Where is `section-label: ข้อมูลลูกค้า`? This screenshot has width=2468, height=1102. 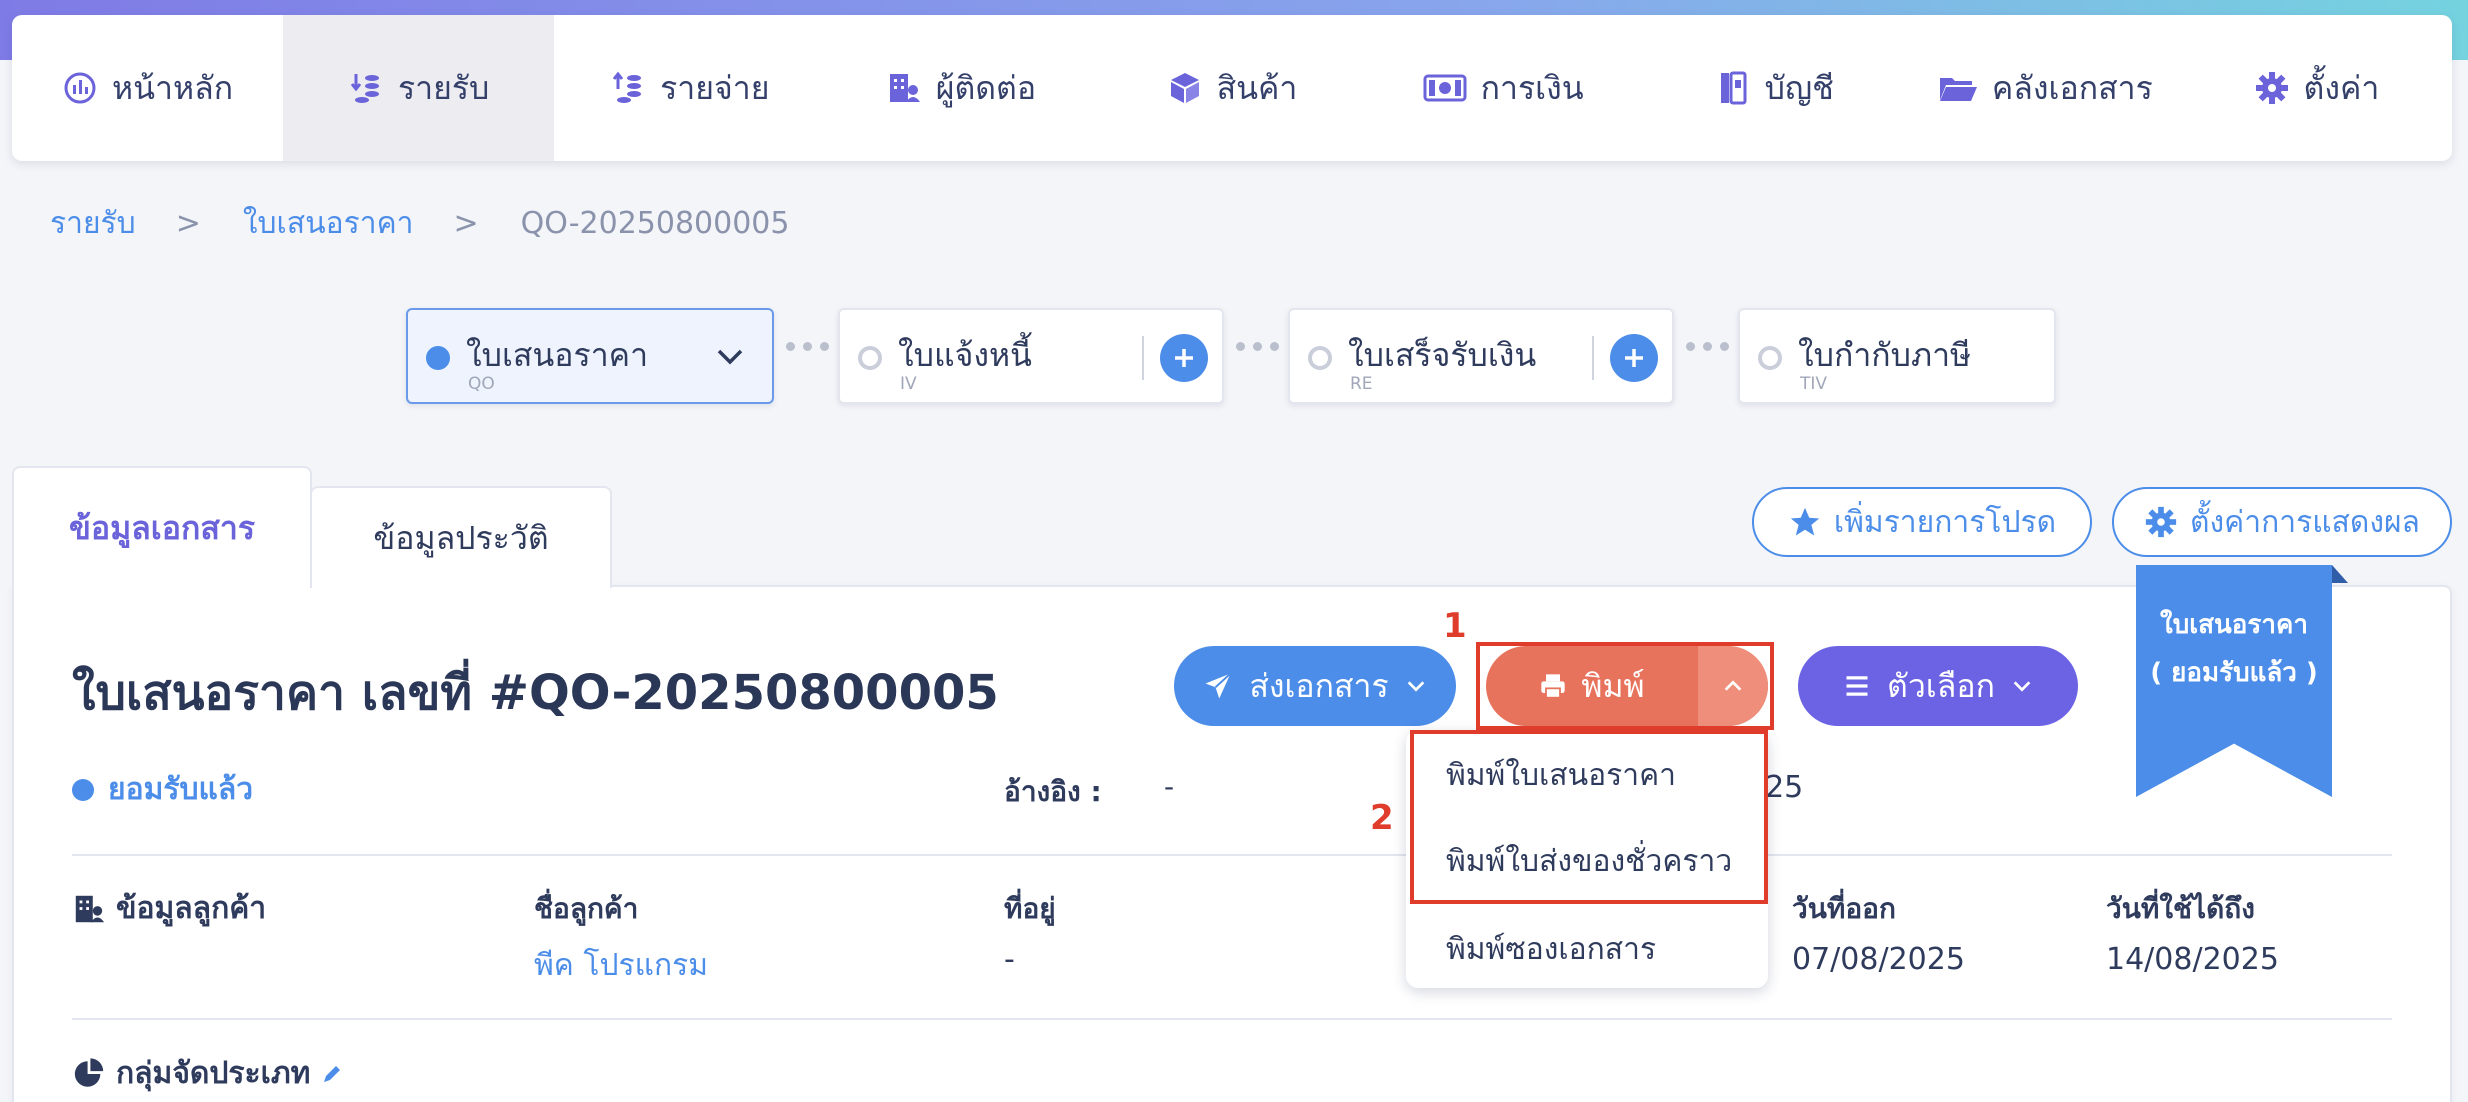 section-label: ข้อมูลลูกค้า is located at coordinates (191, 908).